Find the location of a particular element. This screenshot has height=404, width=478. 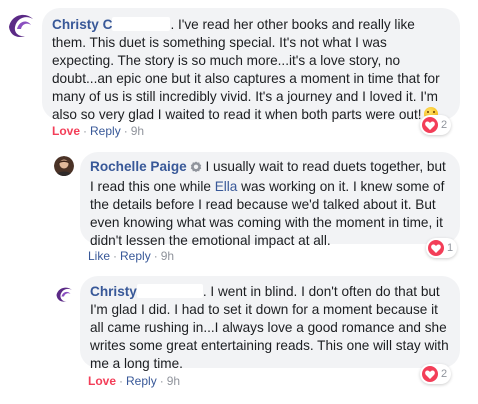

comment-actions: Like · Reply · 9h is located at coordinates (131, 256).